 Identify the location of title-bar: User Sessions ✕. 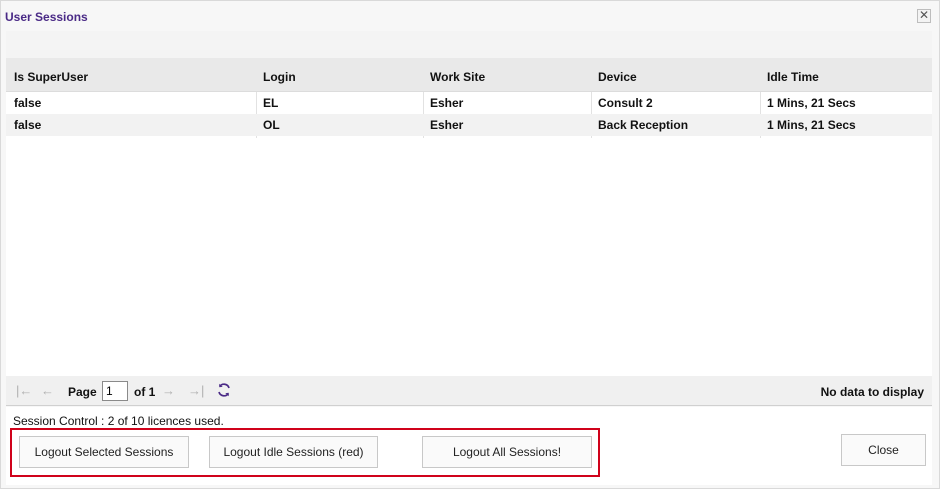
(470, 16).